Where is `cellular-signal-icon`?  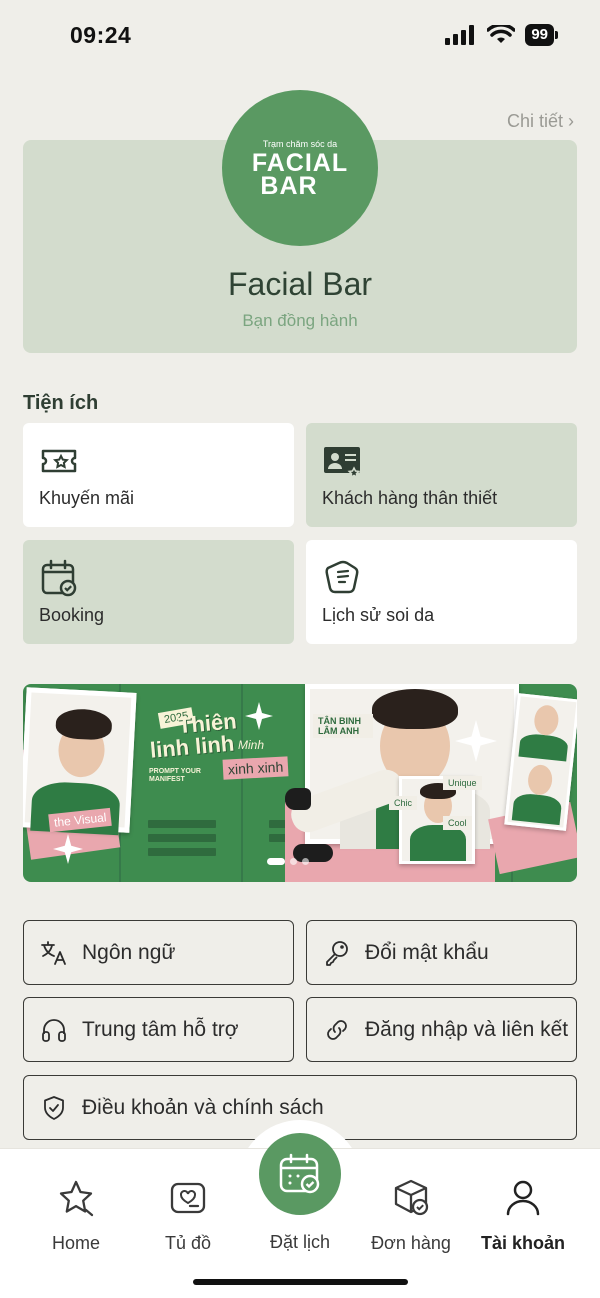 cellular-signal-icon is located at coordinates (460, 35).